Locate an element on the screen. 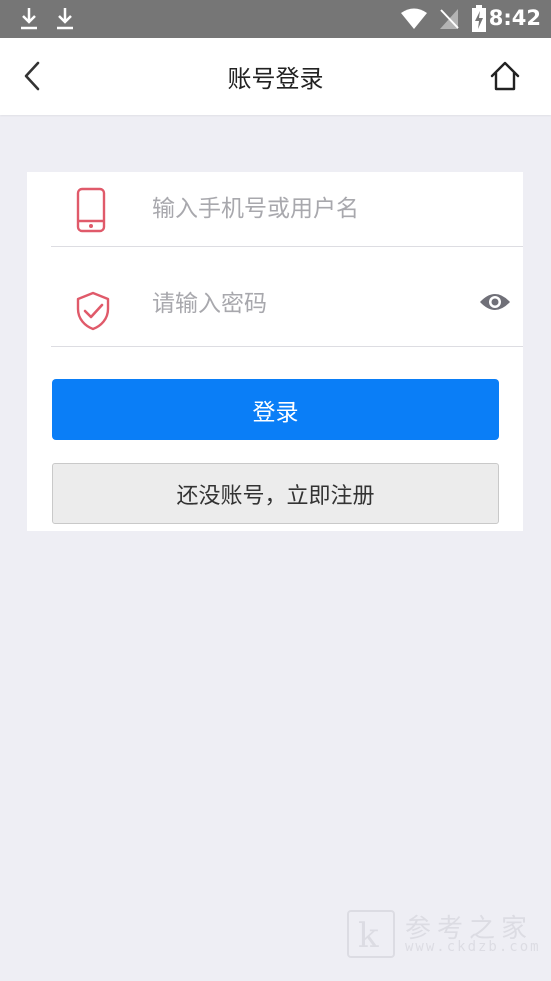 This screenshot has width=551, height=981. watermark: k 参考之家 www.ckdzb.com is located at coordinates (447, 934).